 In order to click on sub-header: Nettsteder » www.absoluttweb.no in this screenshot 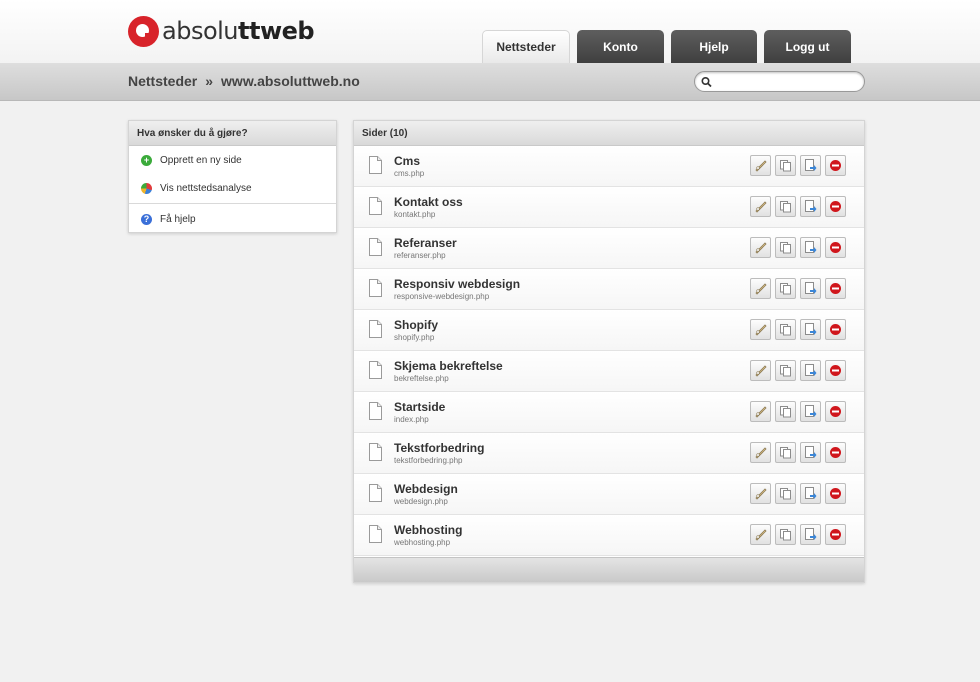, I will do `click(490, 82)`.